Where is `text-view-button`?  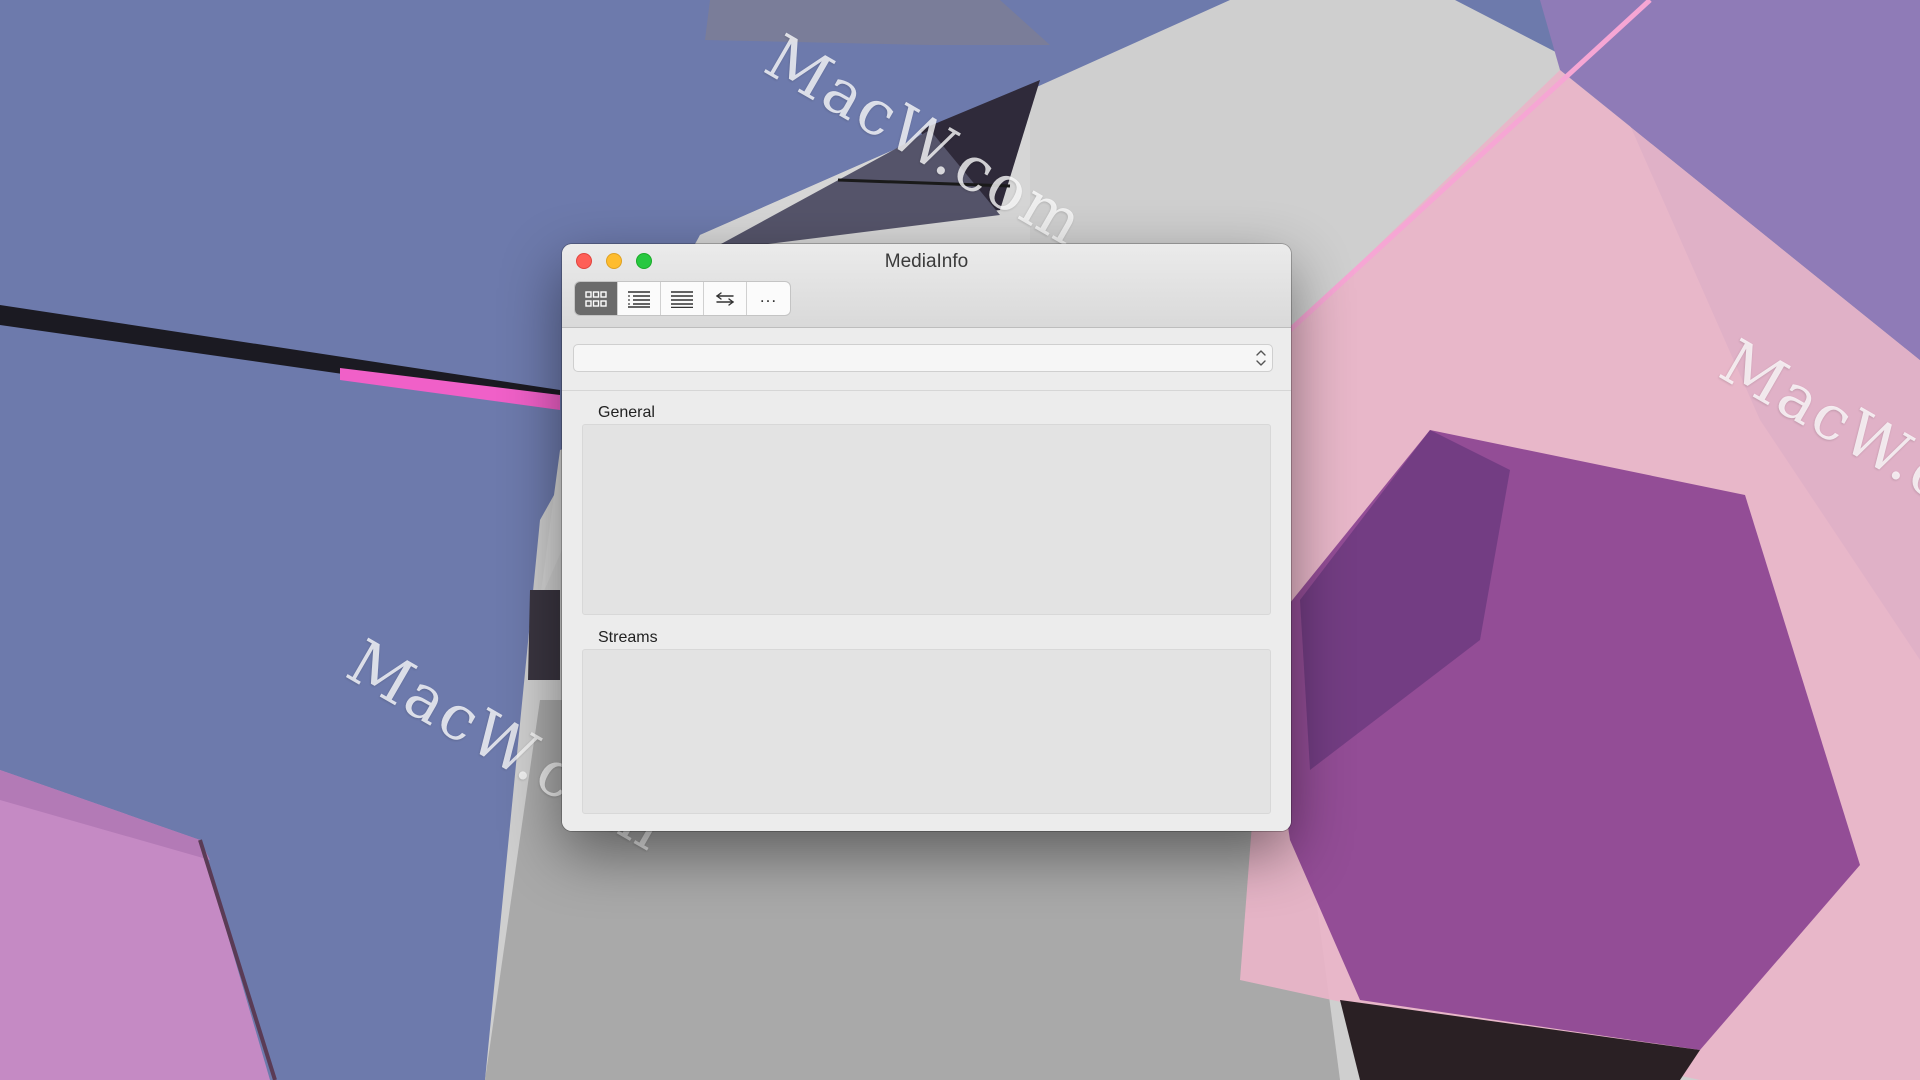
text-view-button is located at coordinates (682, 298).